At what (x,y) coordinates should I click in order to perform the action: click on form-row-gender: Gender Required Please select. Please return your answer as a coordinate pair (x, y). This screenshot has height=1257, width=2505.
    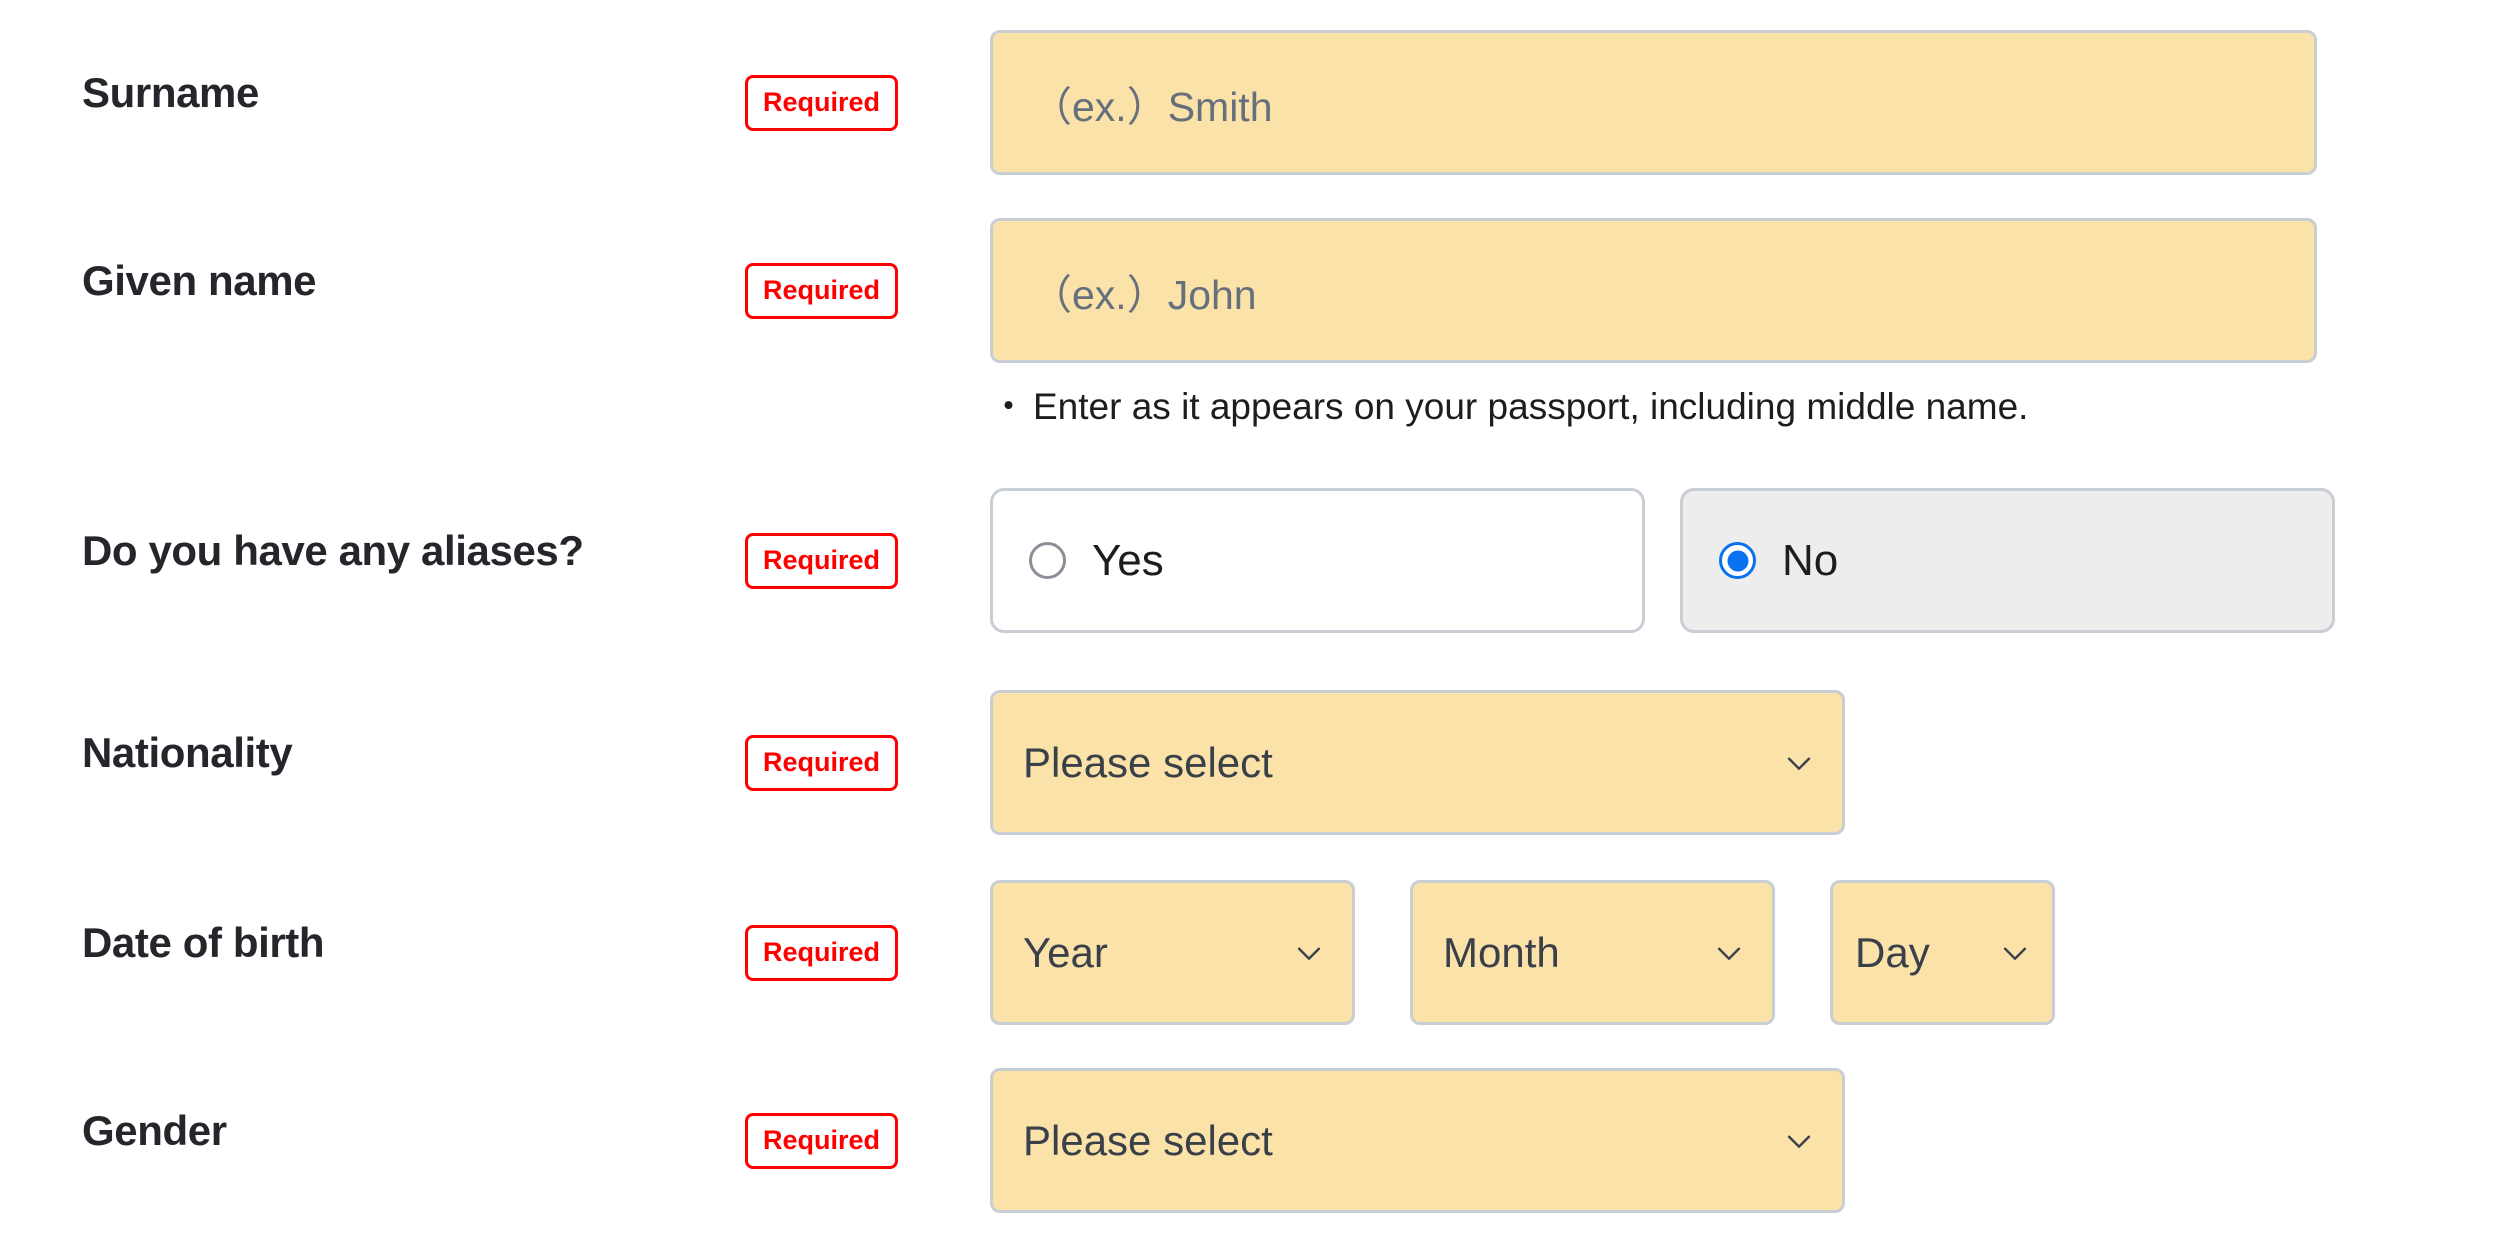
    Looking at the image, I should click on (1252, 1140).